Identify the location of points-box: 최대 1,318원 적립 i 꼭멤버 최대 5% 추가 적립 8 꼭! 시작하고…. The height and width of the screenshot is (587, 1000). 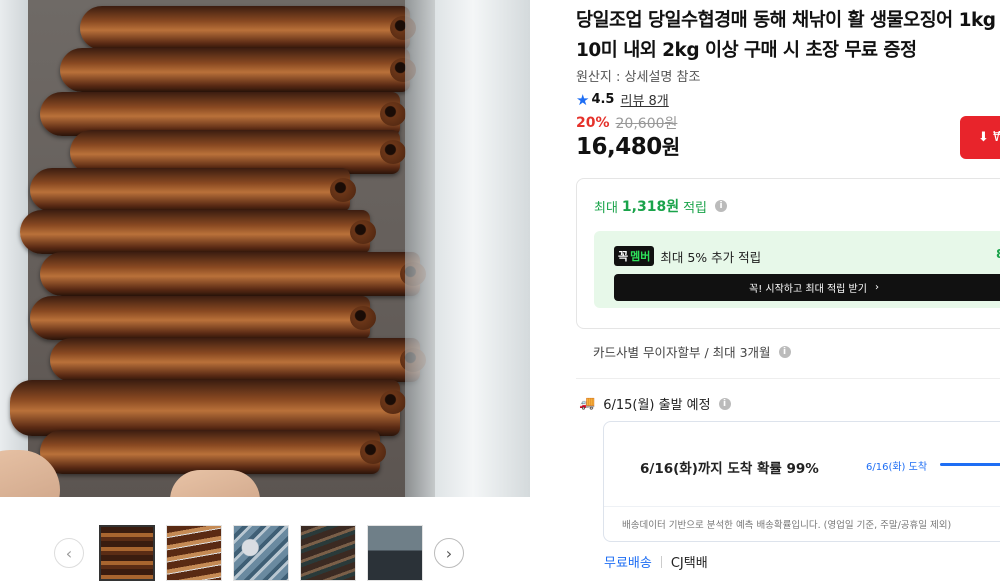
(788, 253).